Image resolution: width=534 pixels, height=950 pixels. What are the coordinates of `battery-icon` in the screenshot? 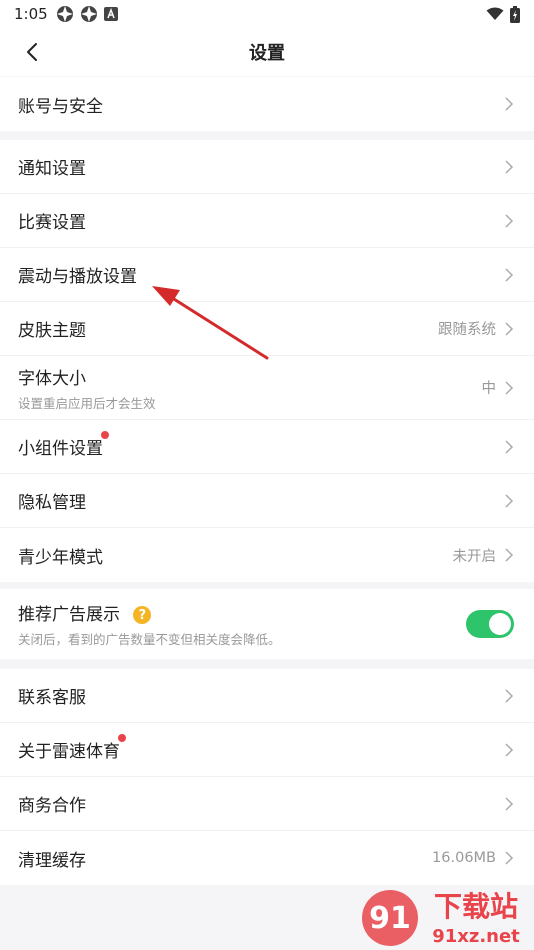 It's located at (515, 14).